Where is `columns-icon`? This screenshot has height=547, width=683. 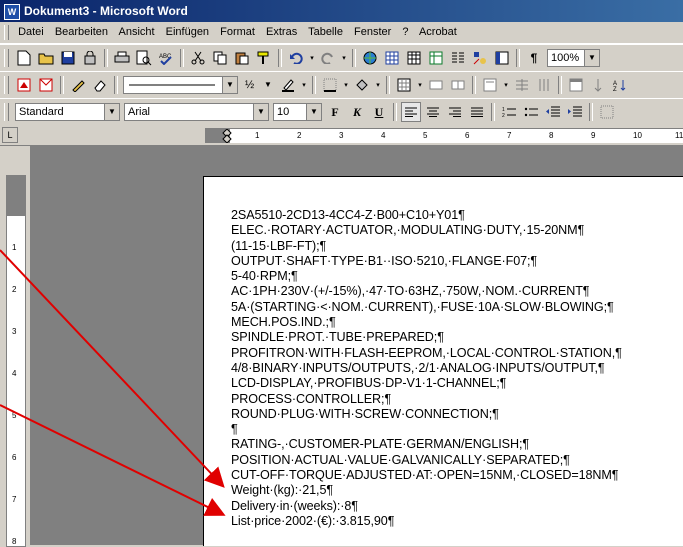 columns-icon is located at coordinates (458, 58).